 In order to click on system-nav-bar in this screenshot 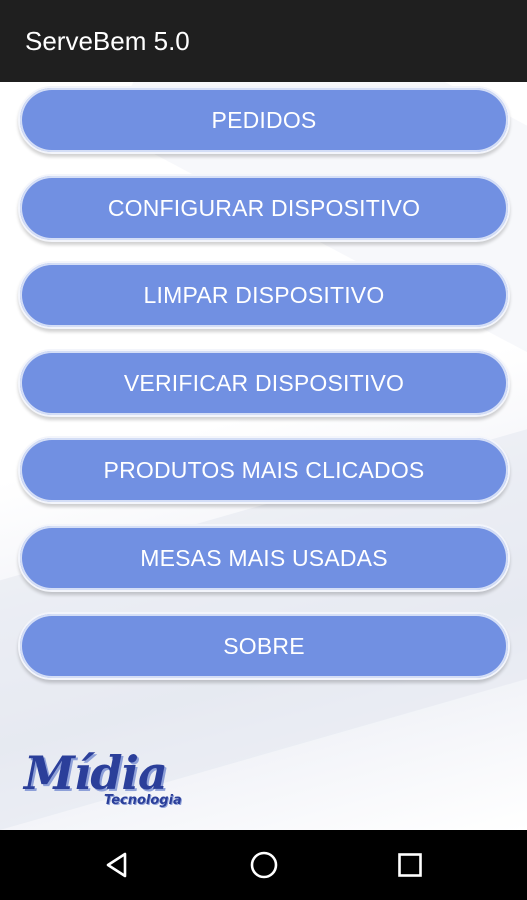, I will do `click(263, 865)`.